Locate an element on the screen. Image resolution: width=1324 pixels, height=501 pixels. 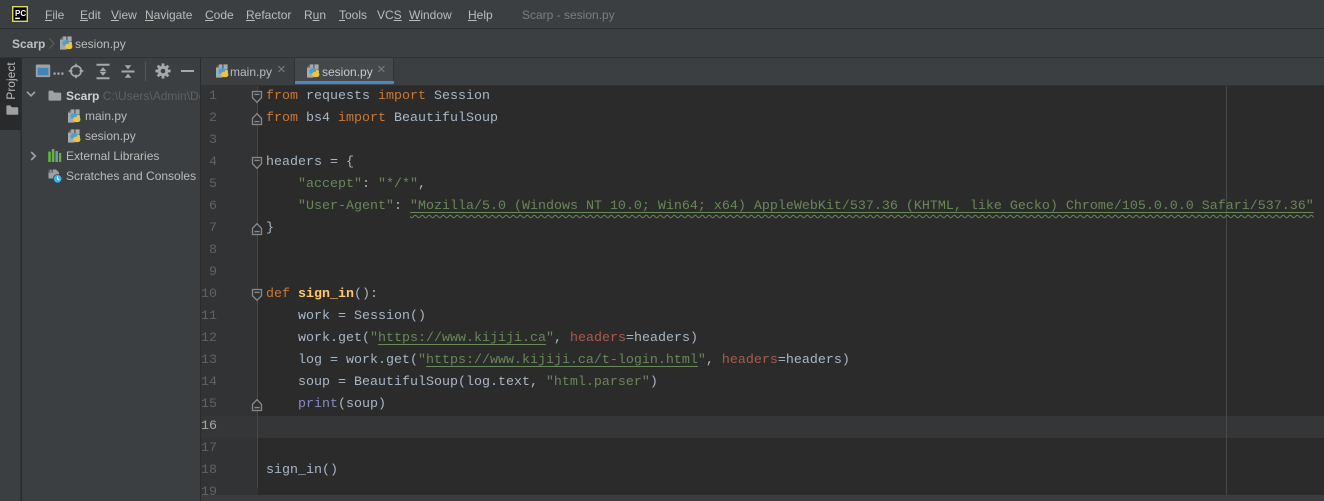
svg-text: PC is located at coordinates (20, 13).